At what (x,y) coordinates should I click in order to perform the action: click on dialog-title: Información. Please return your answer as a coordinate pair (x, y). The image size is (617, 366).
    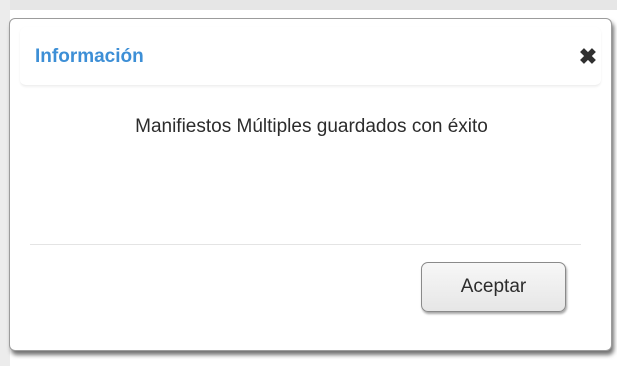
    Looking at the image, I should click on (89, 56).